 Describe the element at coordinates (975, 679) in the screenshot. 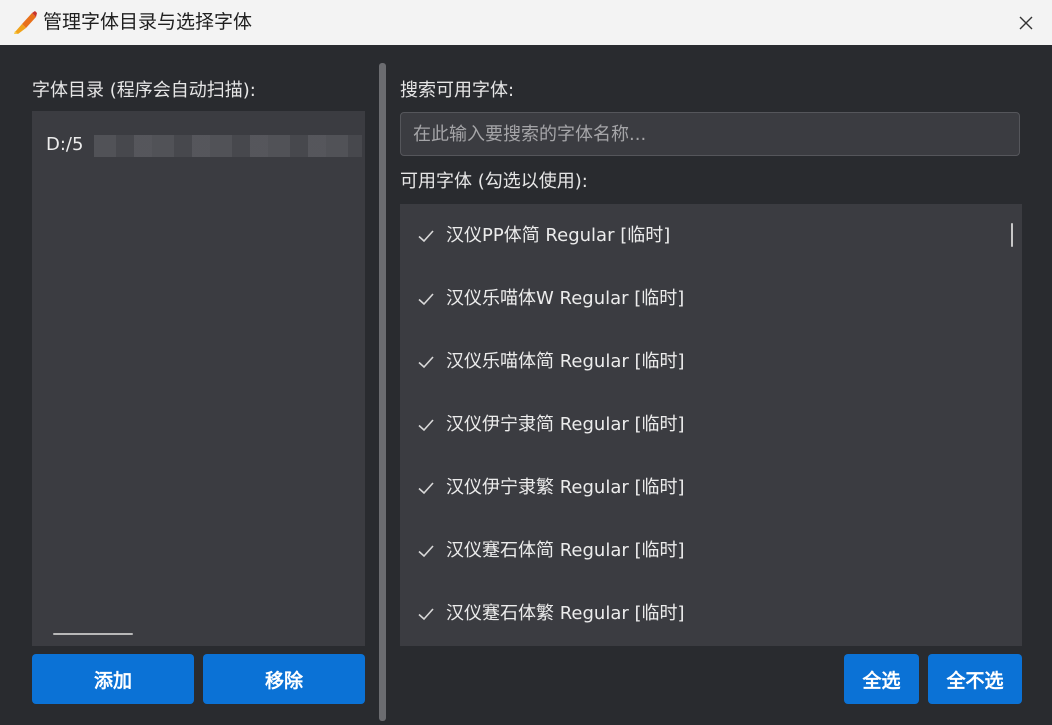

I see `select-none-button: 全不选` at that location.